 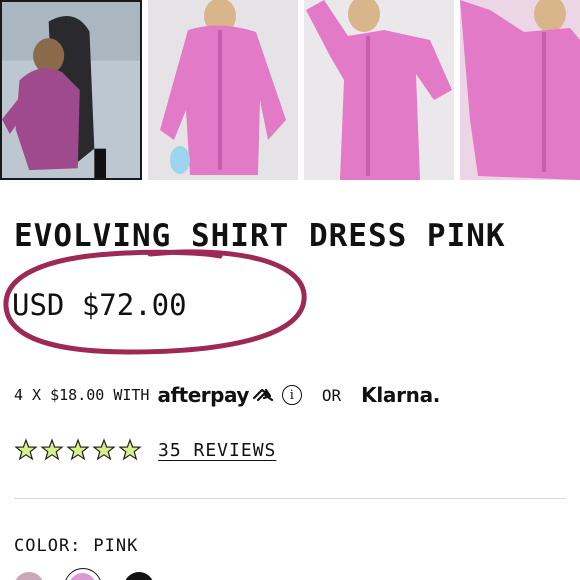 I want to click on product-rating: 35 REVIEWS, so click(x=145, y=450).